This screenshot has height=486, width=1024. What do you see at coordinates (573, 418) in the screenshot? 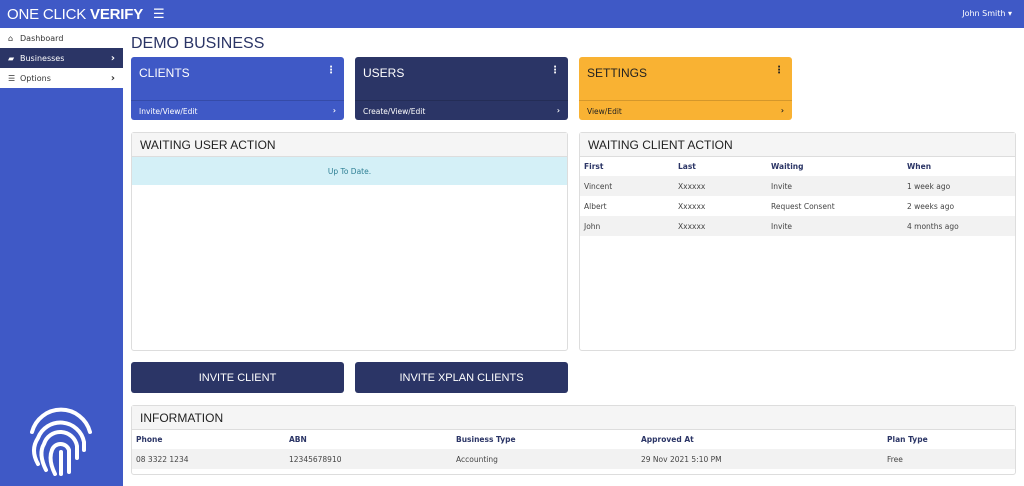
I see `panel-title: INFORMATION` at bounding box center [573, 418].